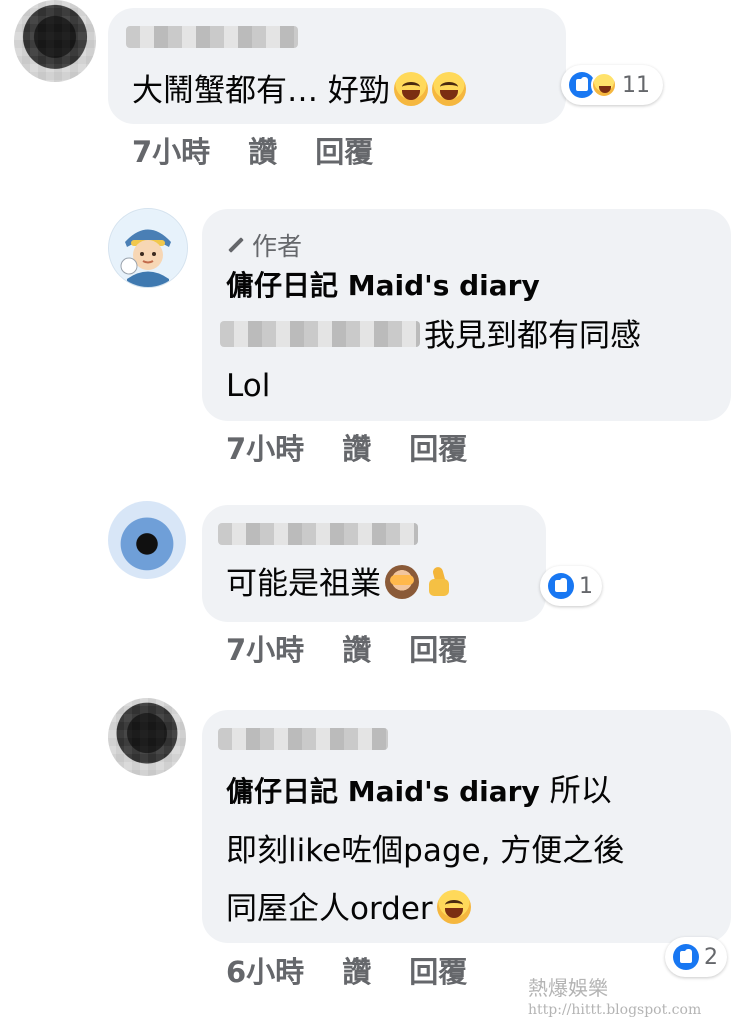  I want to click on comment-3-actions: 7小時 讚 回覆, so click(346, 648).